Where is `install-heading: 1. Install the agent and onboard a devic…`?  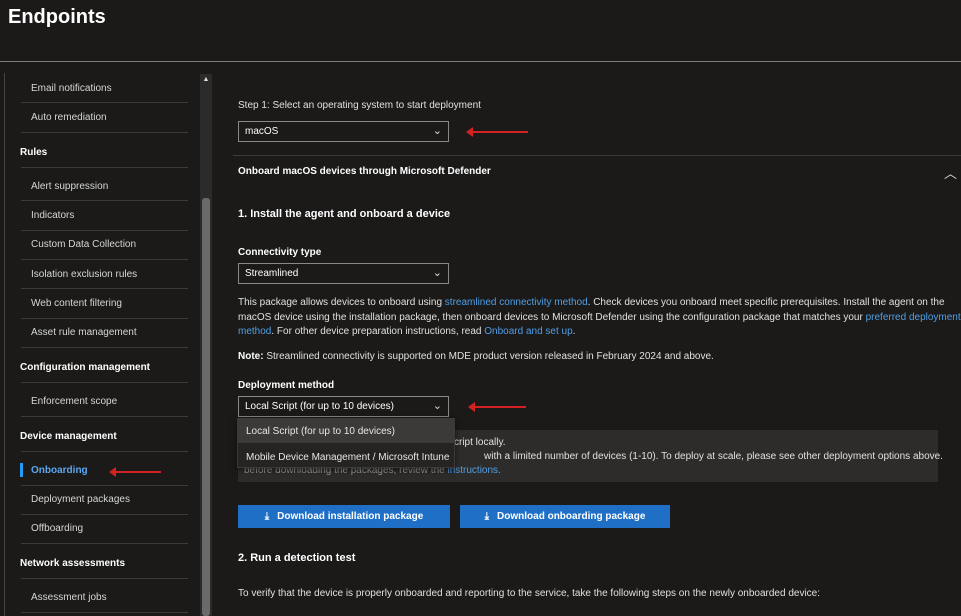
install-heading: 1. Install the agent and onboard a devic… is located at coordinates (344, 214).